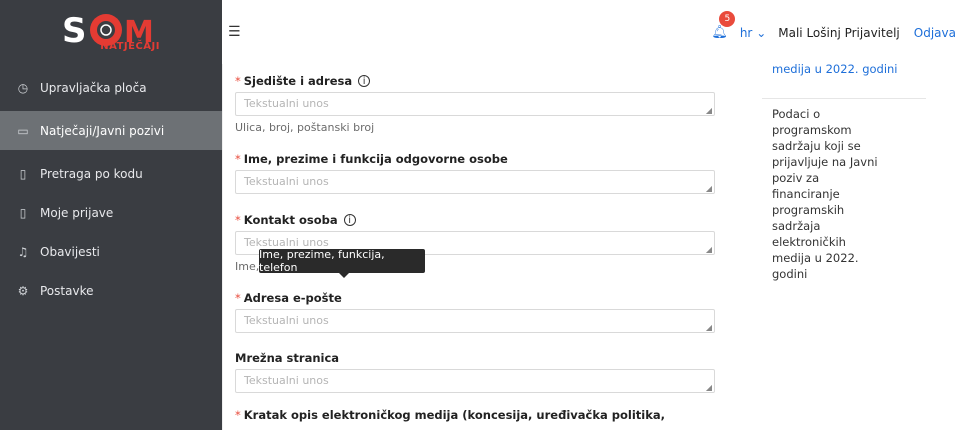 This screenshot has width=968, height=430. I want to click on user-menu: Mali Lošinj Prijavitelj, so click(839, 33).